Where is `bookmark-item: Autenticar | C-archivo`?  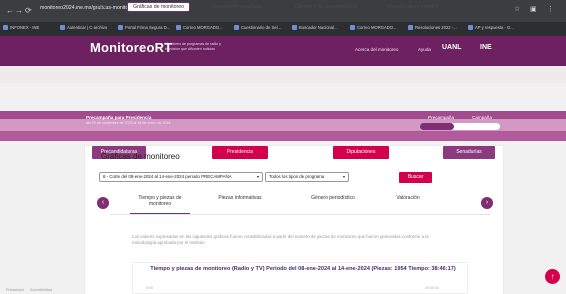
bookmark-item: Autenticar | C-archivo is located at coordinates (83, 27).